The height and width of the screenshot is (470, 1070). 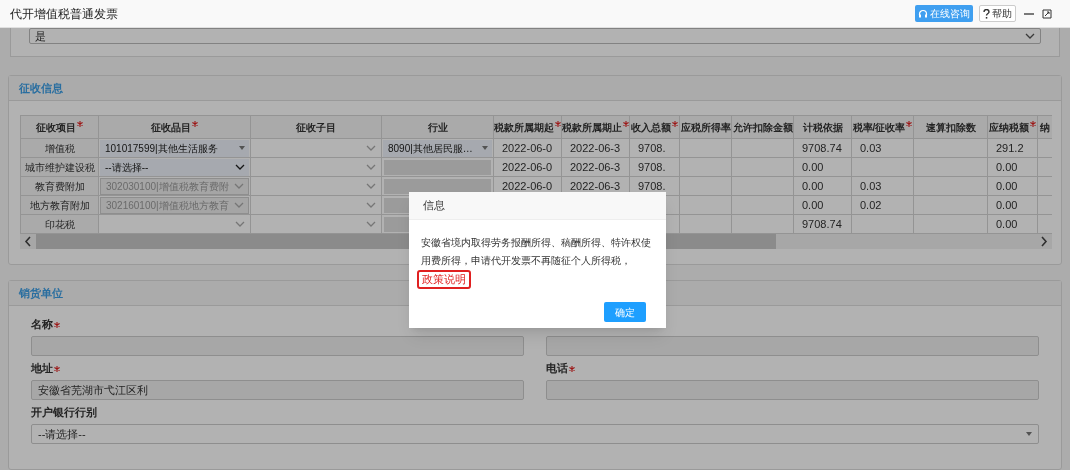 What do you see at coordinates (705, 127) in the screenshot?
I see `column-header: 应税所得率` at bounding box center [705, 127].